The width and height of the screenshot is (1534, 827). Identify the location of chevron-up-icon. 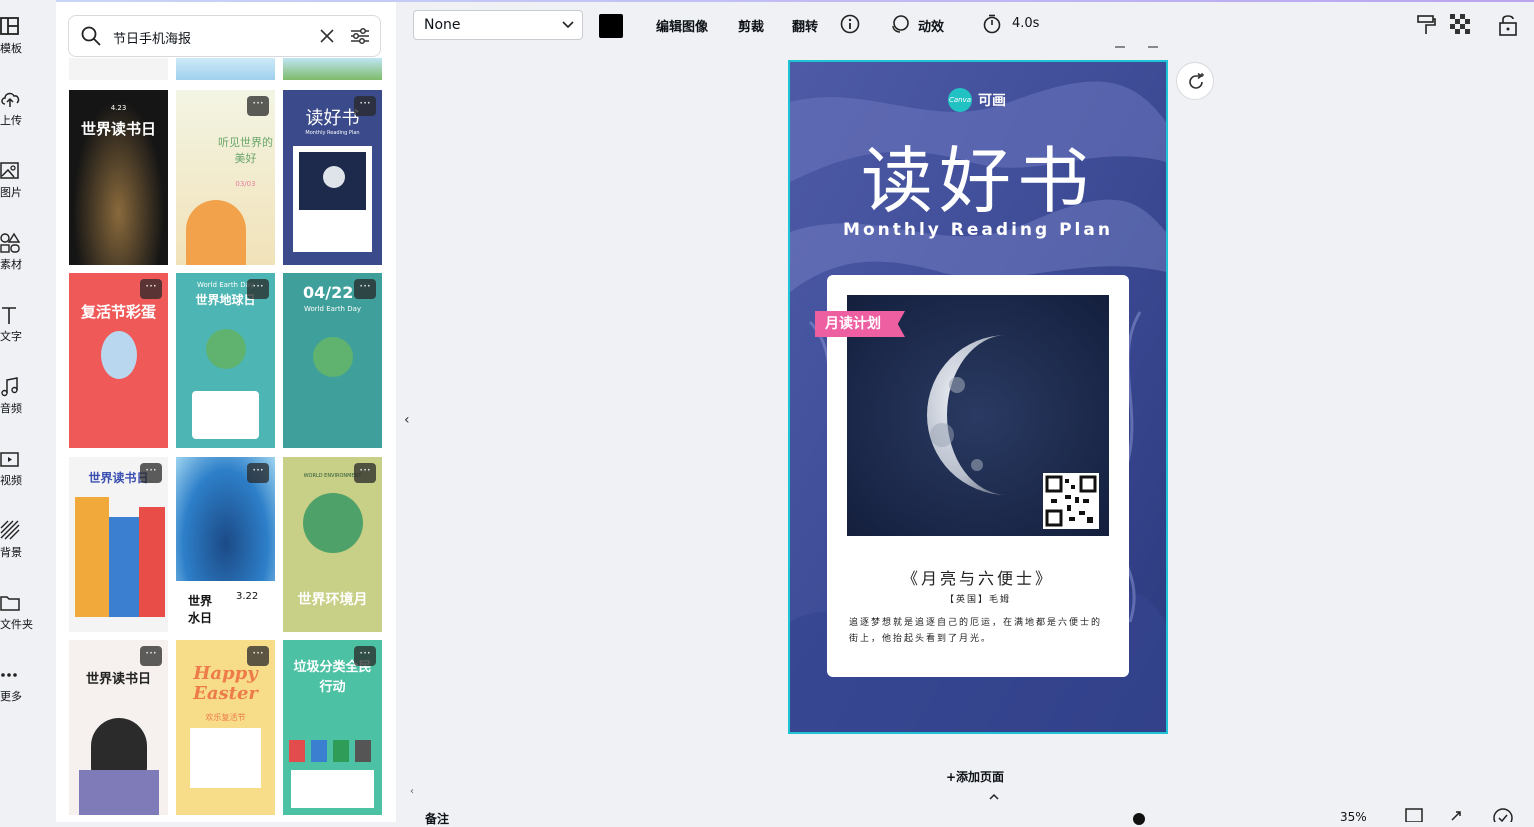
(994, 797).